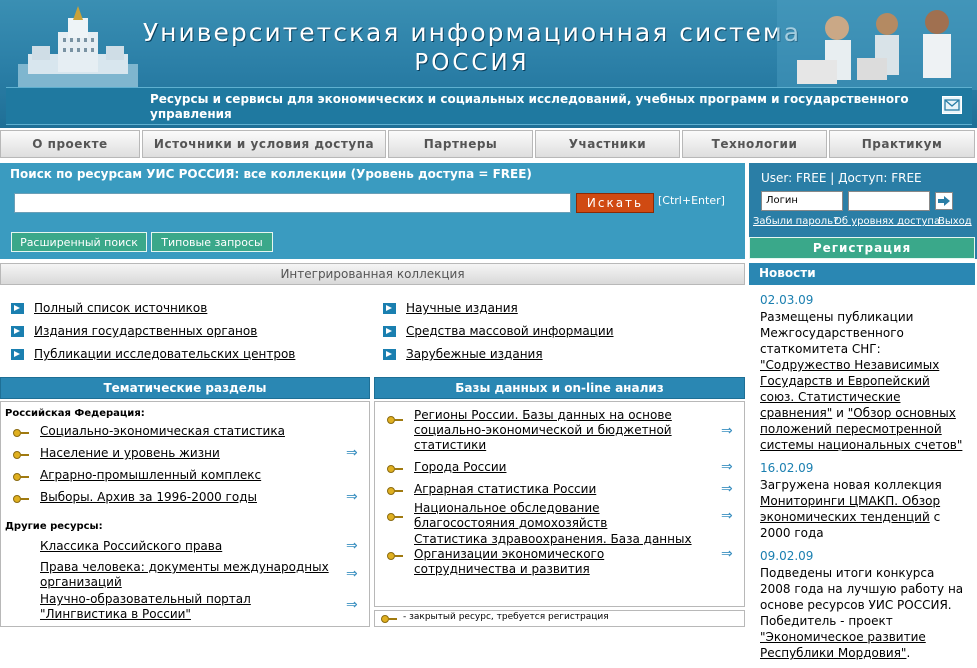 The image size is (977, 668). Describe the element at coordinates (559, 388) in the screenshot. I see `databases-title: Базы данных и on-line анализ` at that location.